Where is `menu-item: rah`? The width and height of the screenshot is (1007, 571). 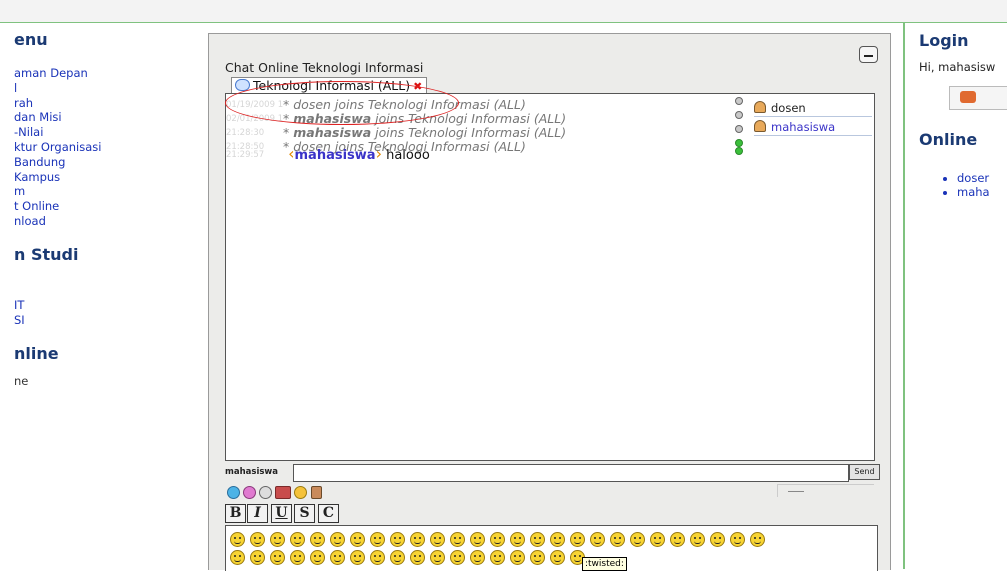 menu-item: rah is located at coordinates (57, 103).